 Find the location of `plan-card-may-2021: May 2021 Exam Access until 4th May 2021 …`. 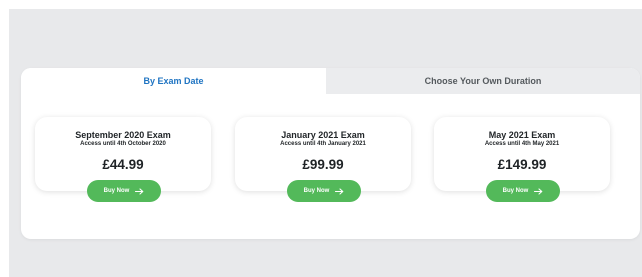

plan-card-may-2021: May 2021 Exam Access until 4th May 2021 … is located at coordinates (522, 159).